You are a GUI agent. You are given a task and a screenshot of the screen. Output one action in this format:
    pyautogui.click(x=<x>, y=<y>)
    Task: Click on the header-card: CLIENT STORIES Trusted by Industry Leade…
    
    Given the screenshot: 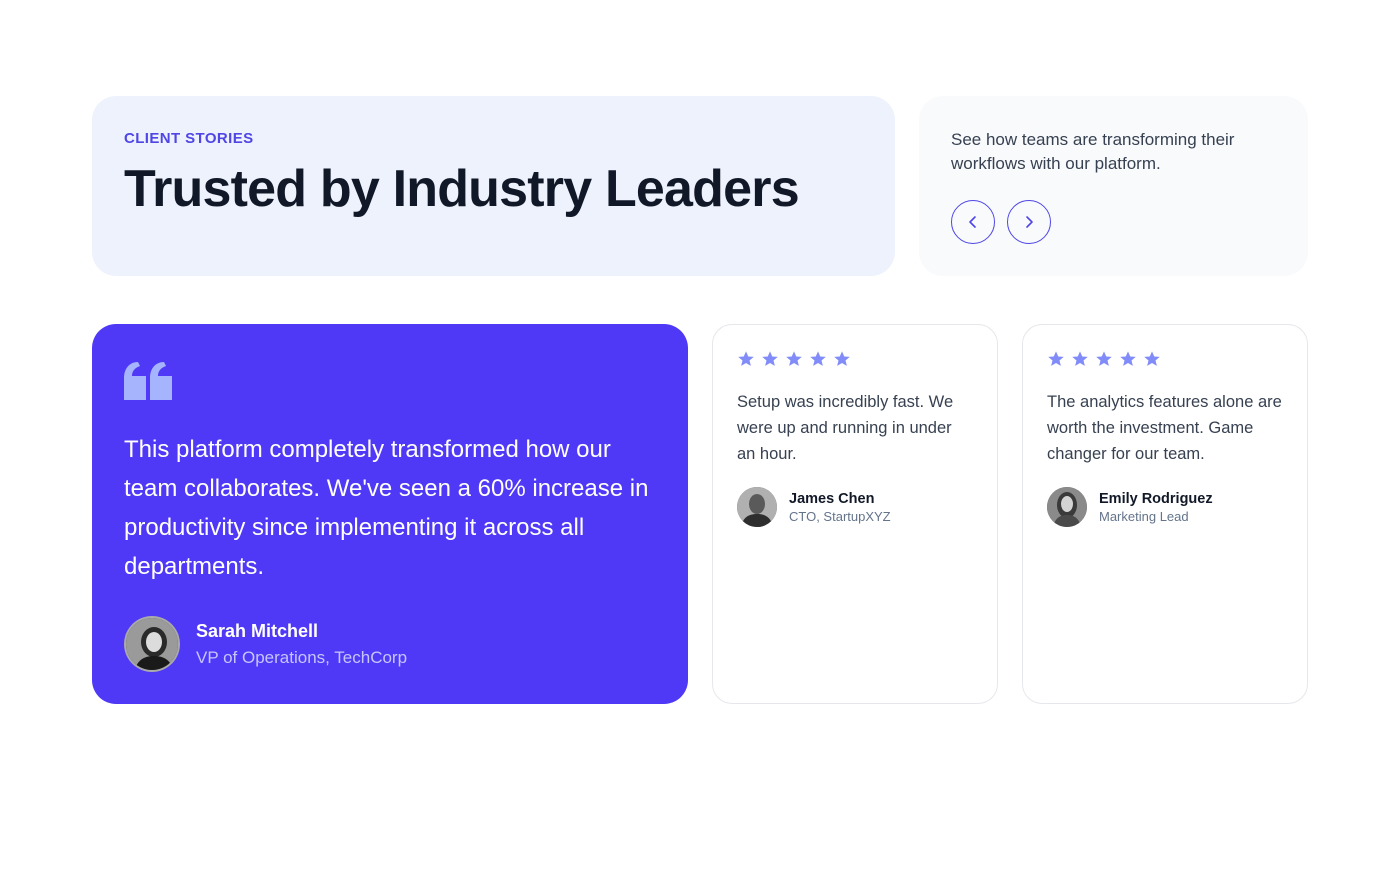 What is the action you would take?
    pyautogui.click(x=493, y=186)
    